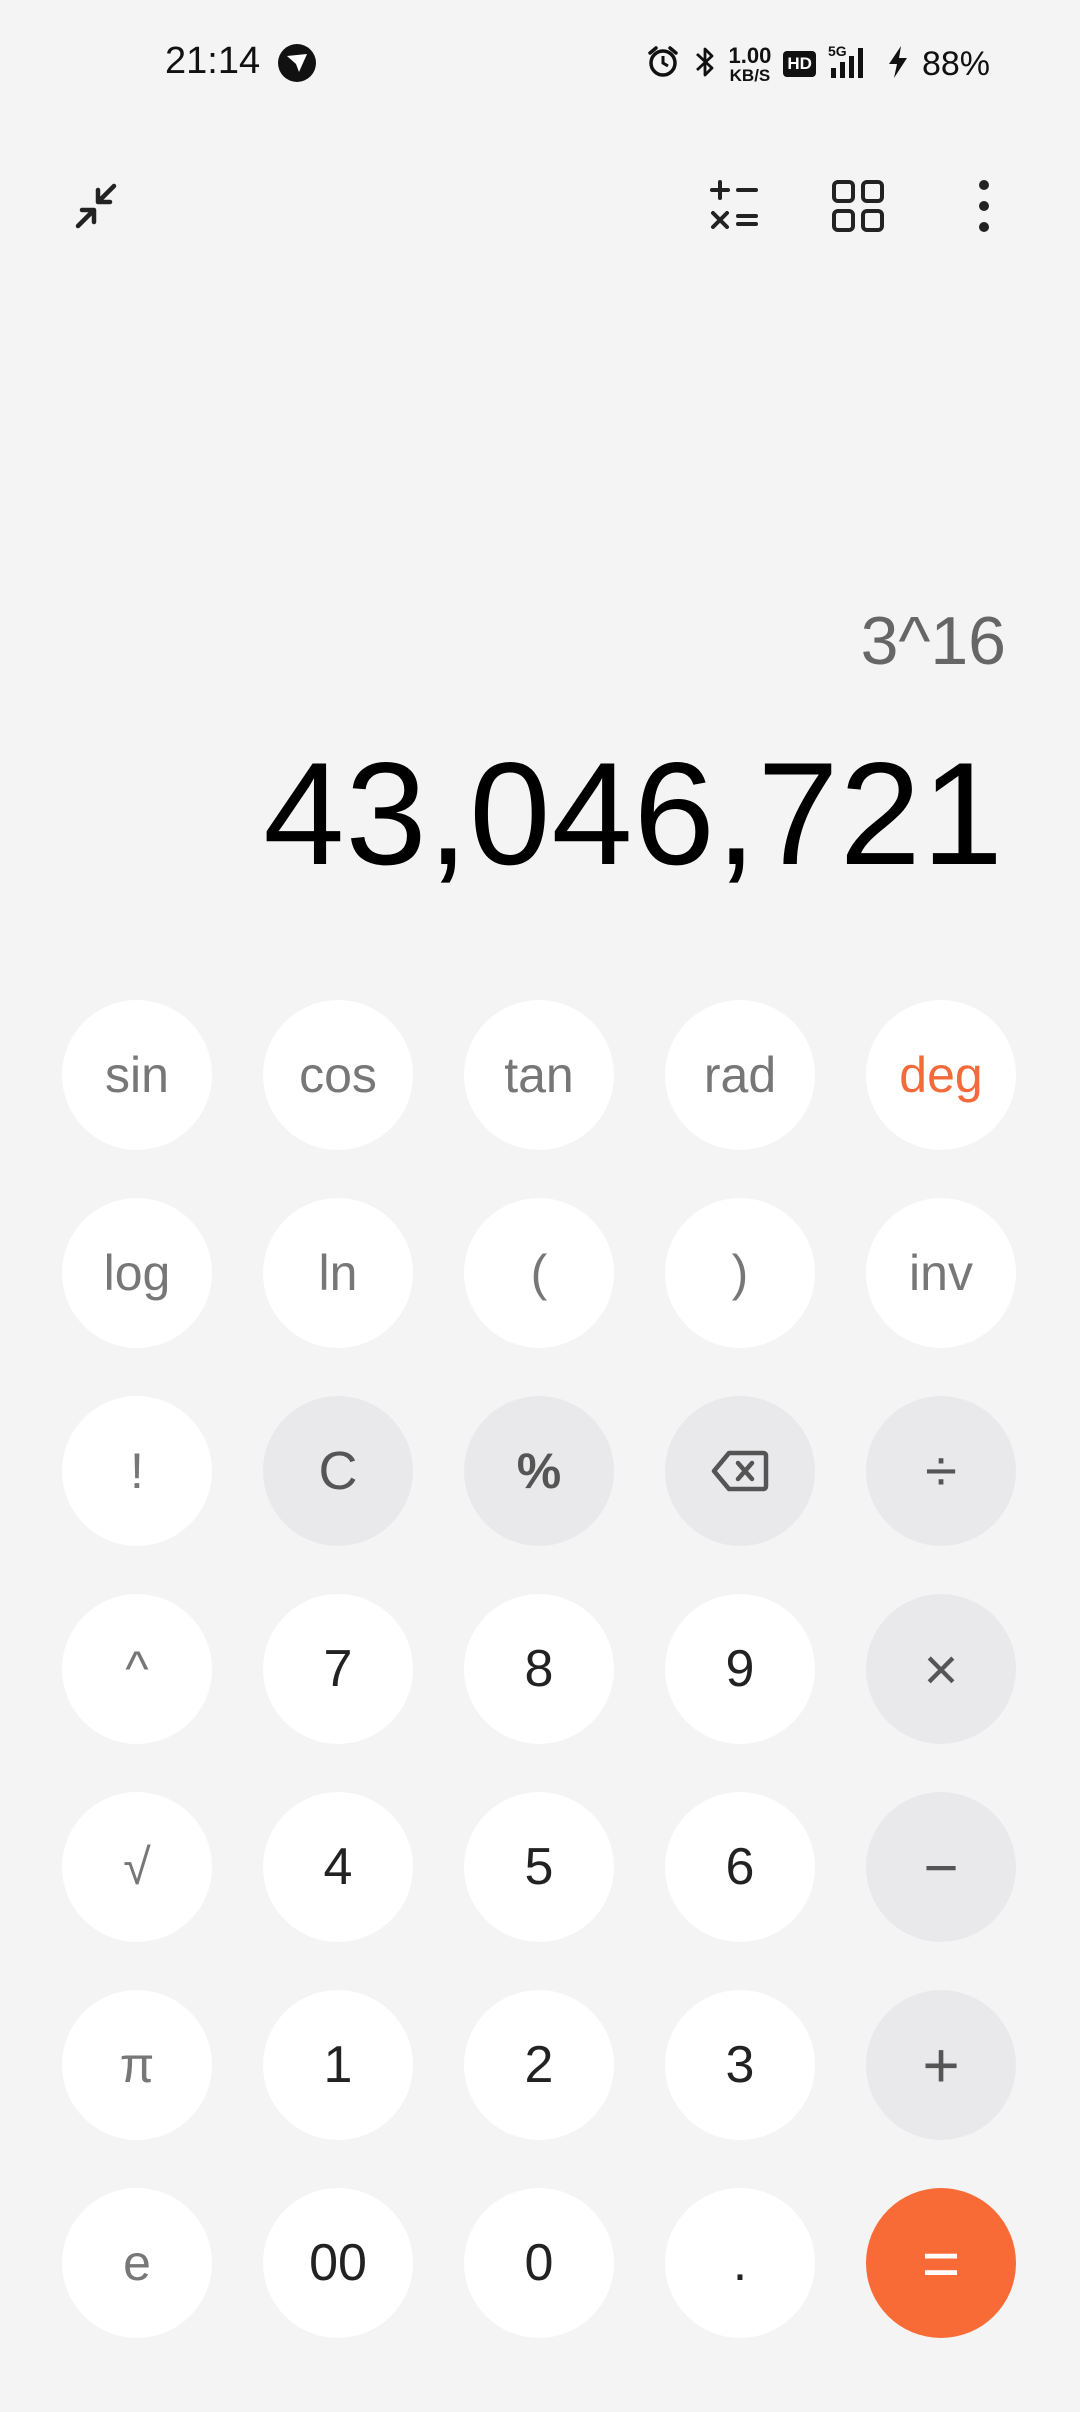 Image resolution: width=1080 pixels, height=2412 pixels. Describe the element at coordinates (137, 1669) in the screenshot. I see `power-button: ^` at that location.